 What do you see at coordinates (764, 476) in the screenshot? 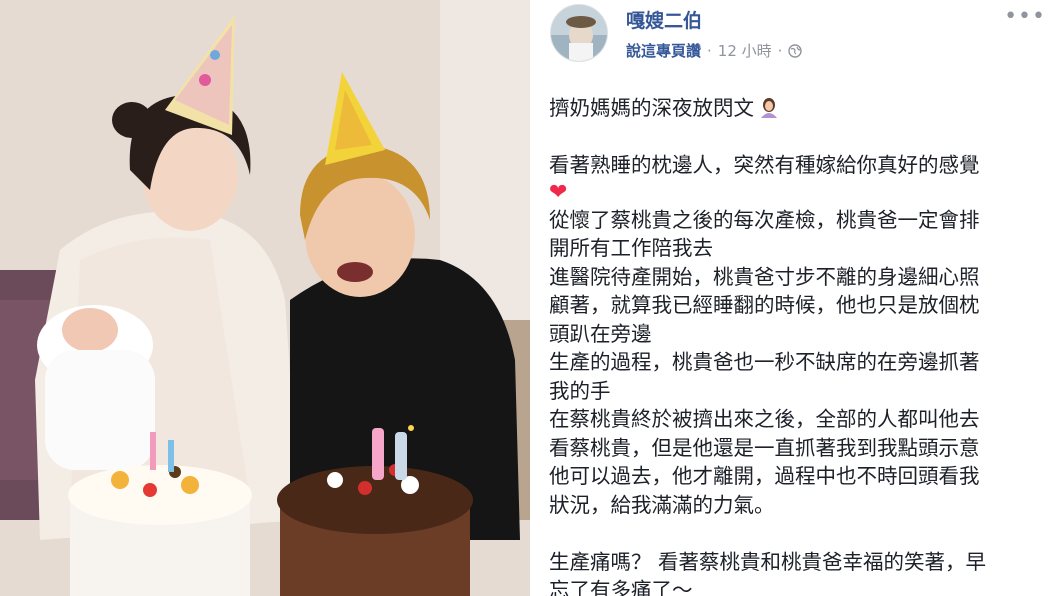
I see `post-line: 他可以過去，他才離開，過程中也不時回頭看我` at bounding box center [764, 476].